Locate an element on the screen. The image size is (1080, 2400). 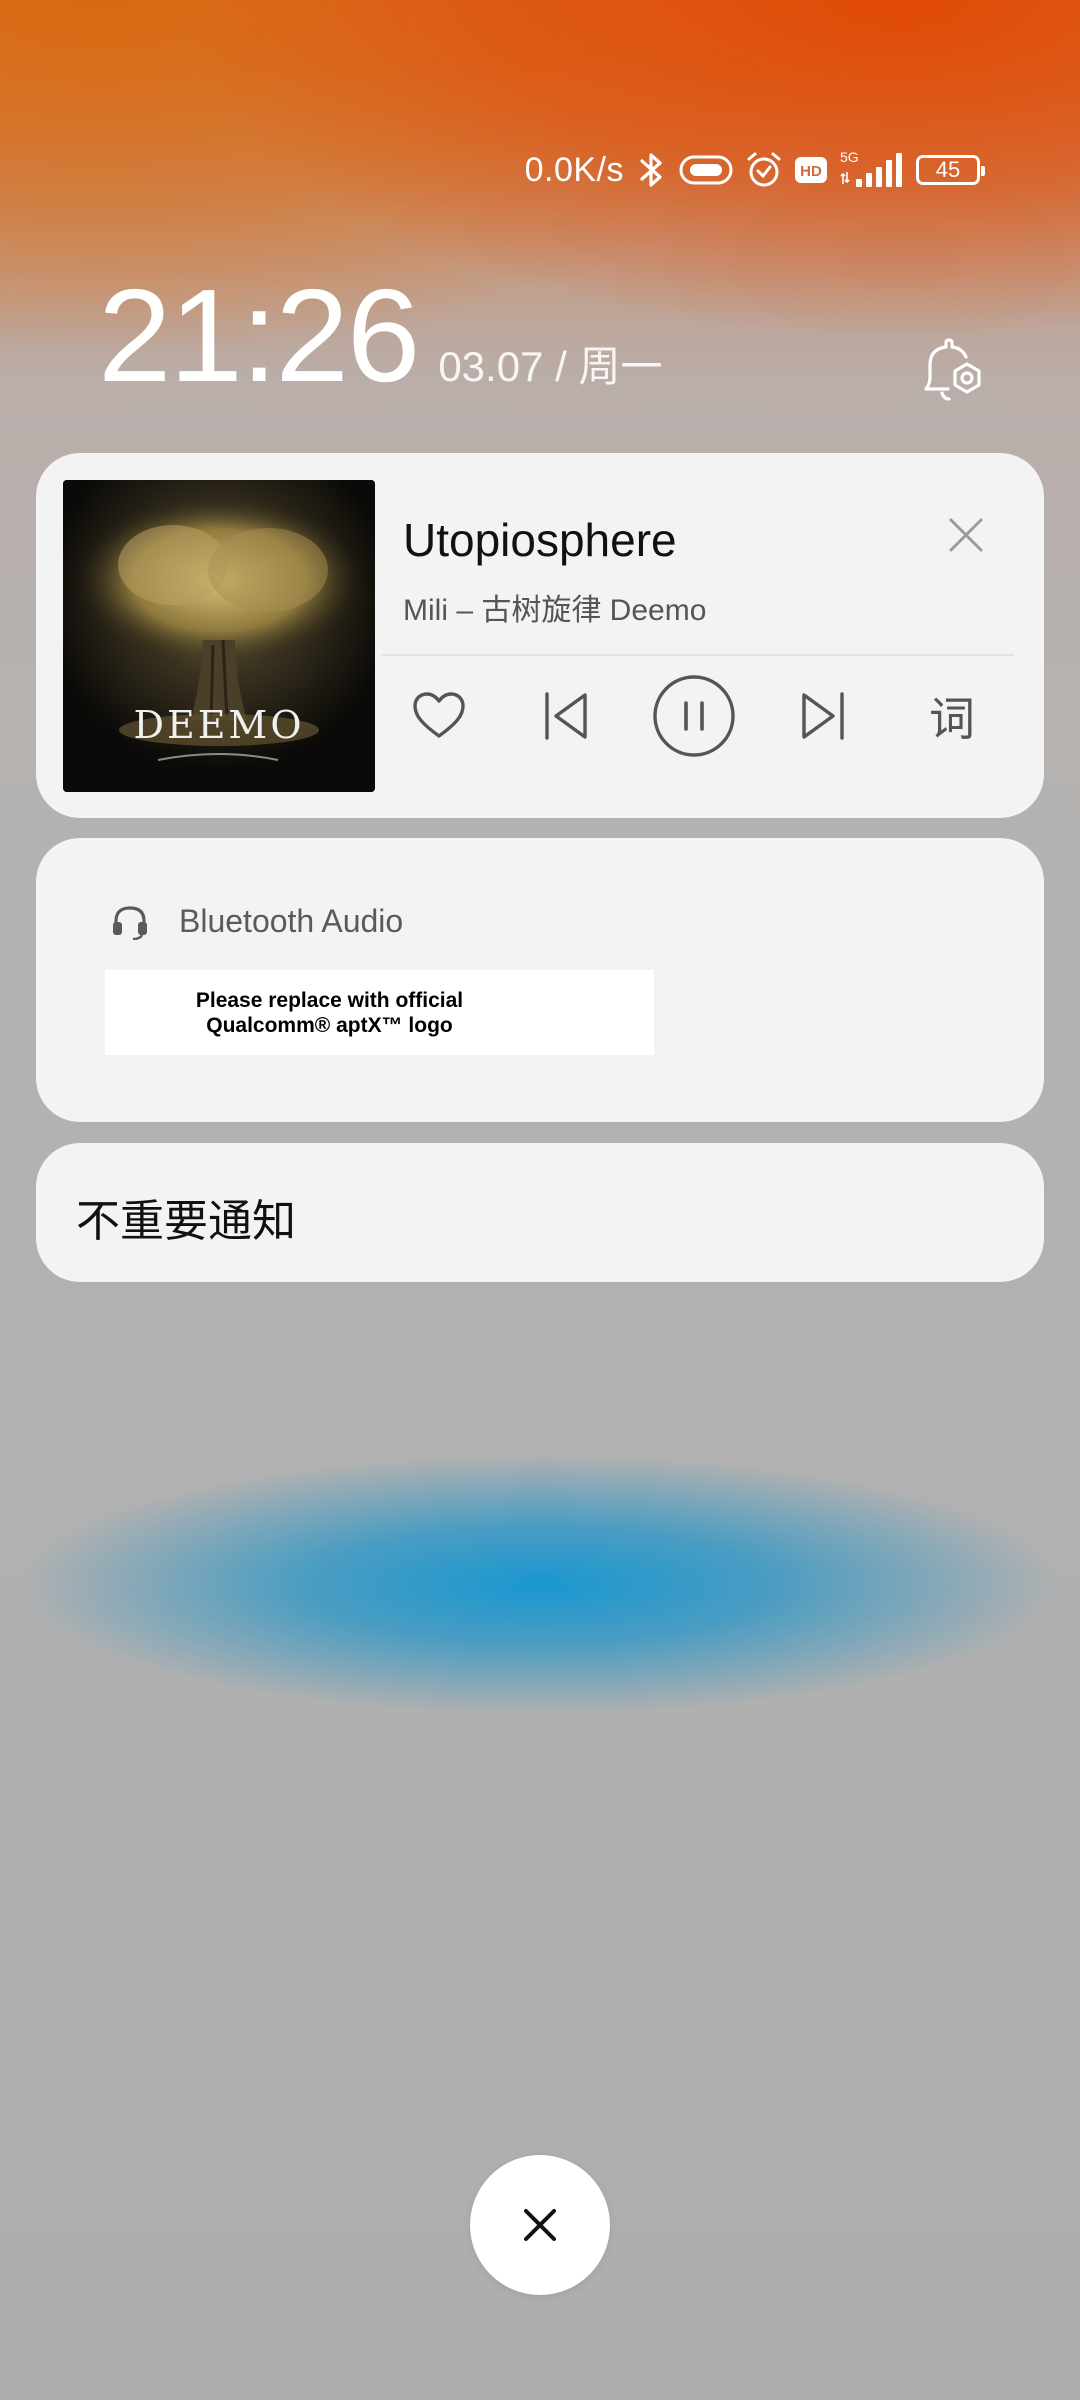
skip-previous-icon is located at coordinates (566, 716).